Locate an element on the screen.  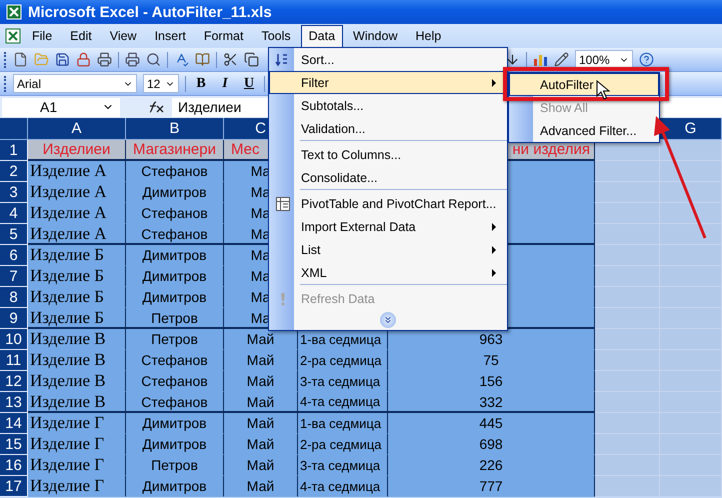
style-button: U is located at coordinates (249, 84).